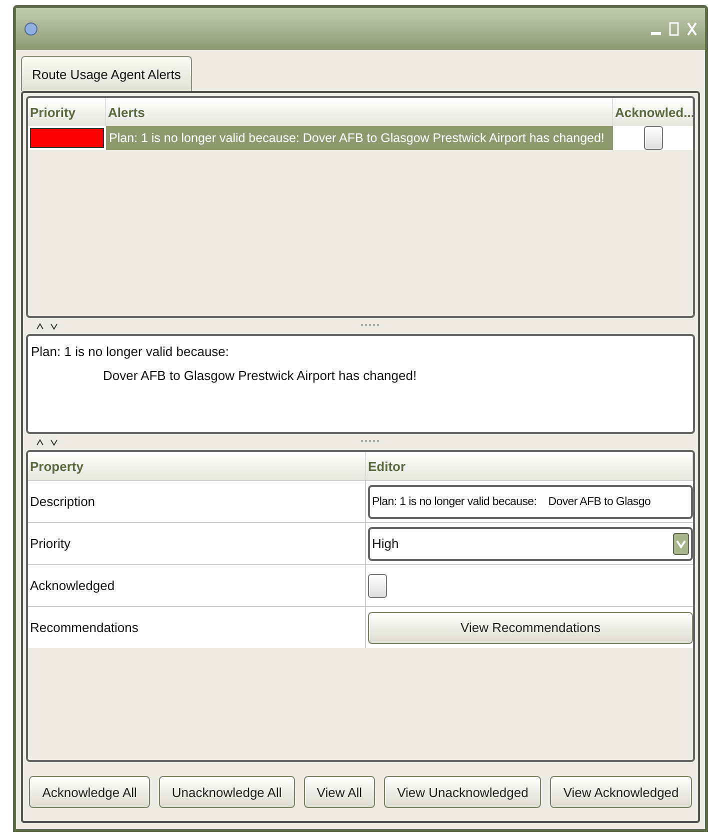 This screenshot has width=709, height=836. What do you see at coordinates (530, 543) in the screenshot?
I see `priority-dropdown: High` at bounding box center [530, 543].